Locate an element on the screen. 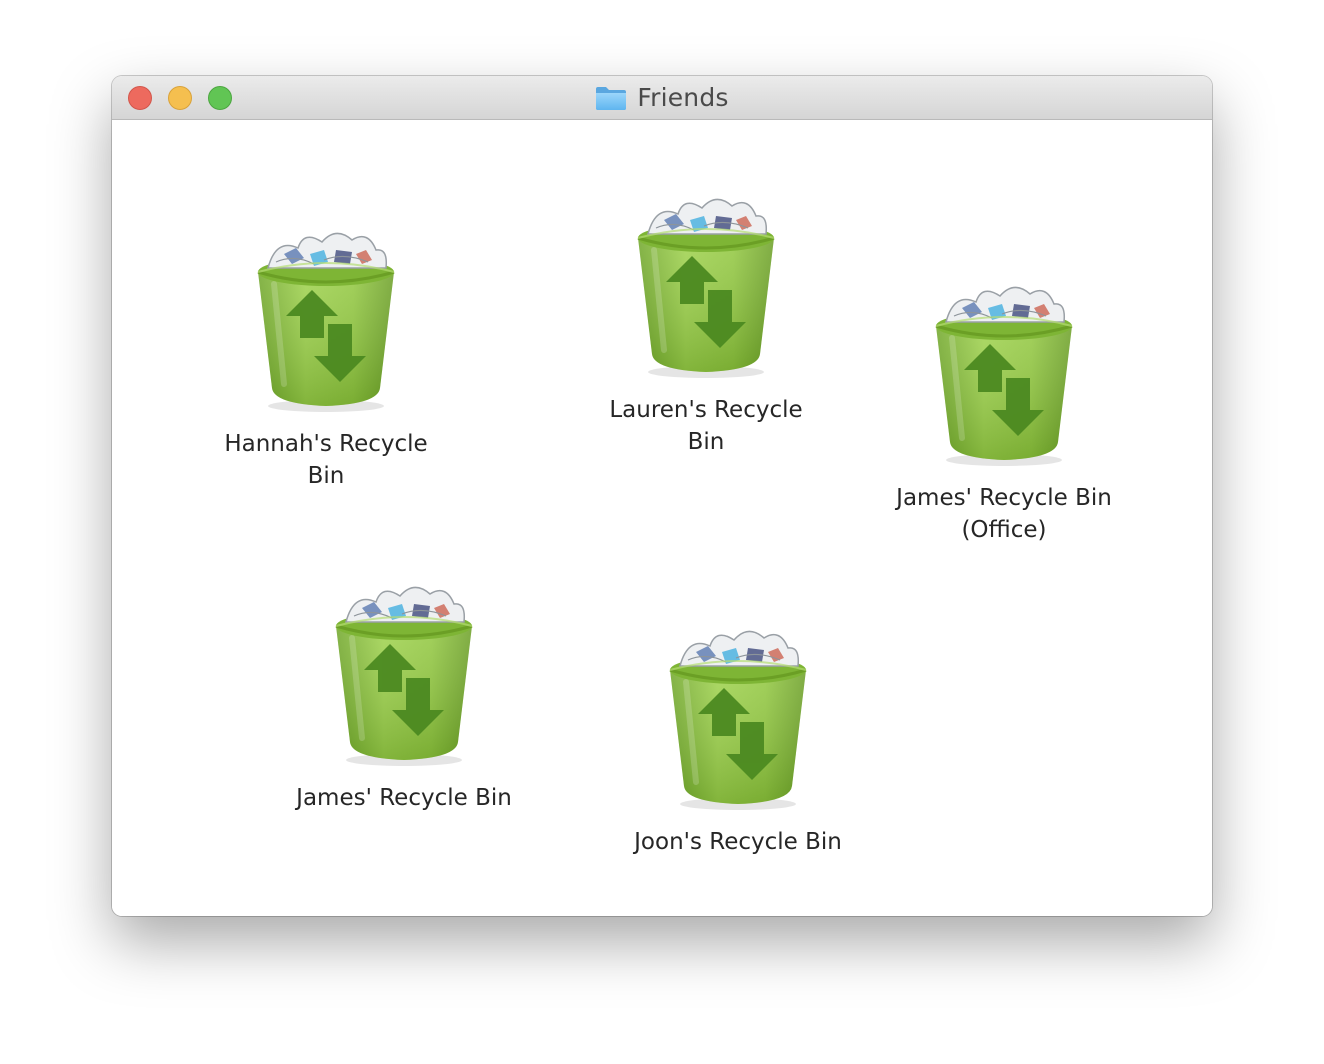  title-bar: Friends is located at coordinates (662, 98).